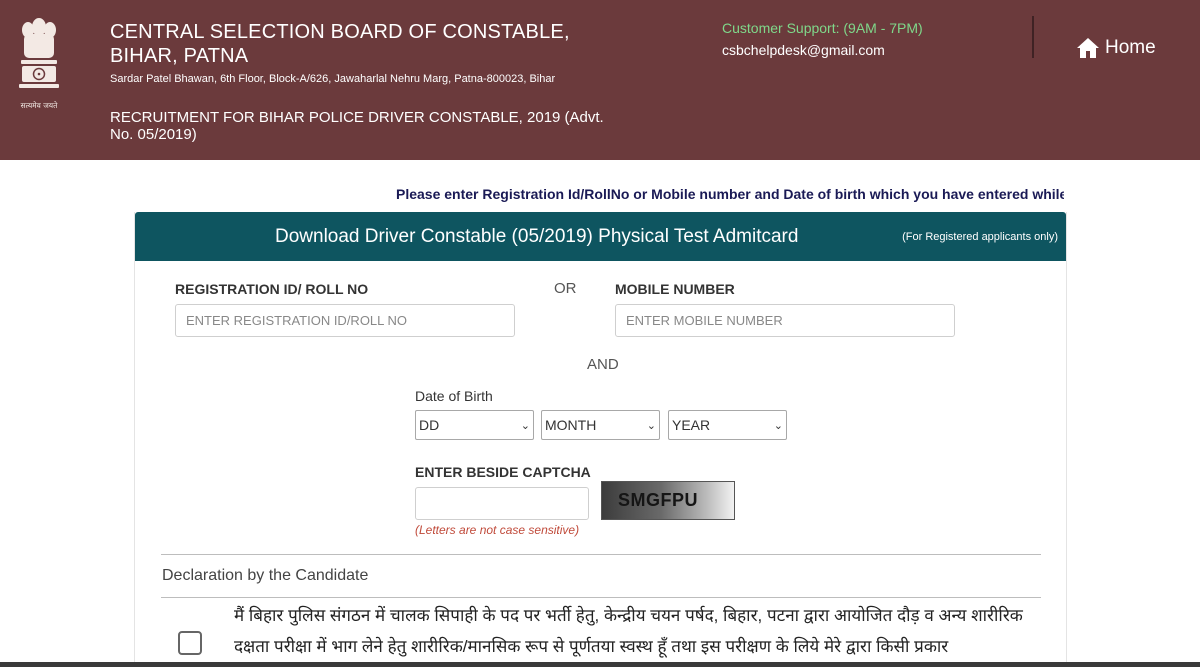 The width and height of the screenshot is (1200, 667). I want to click on card-note: (For Registered applicants only), so click(980, 237).